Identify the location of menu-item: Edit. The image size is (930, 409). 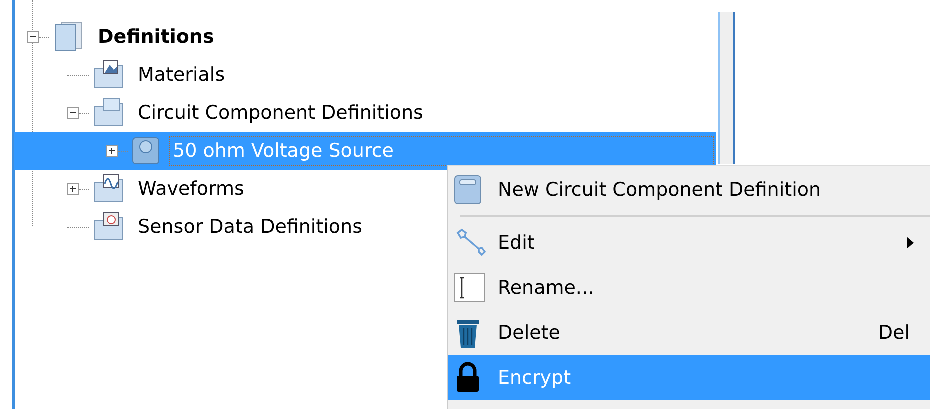
(689, 242).